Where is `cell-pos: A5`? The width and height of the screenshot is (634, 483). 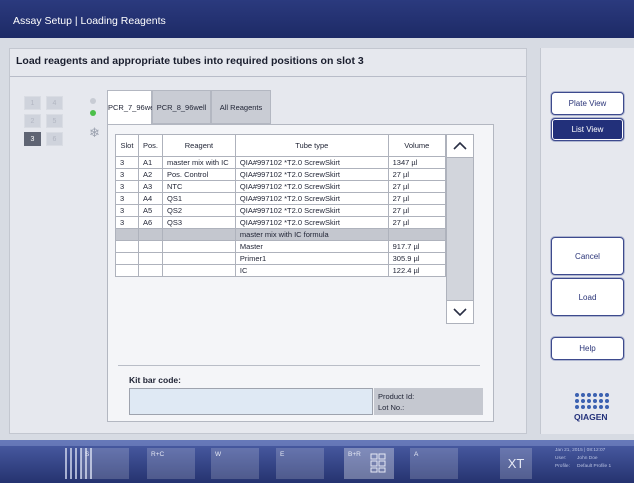
cell-pos: A5 is located at coordinates (150, 210).